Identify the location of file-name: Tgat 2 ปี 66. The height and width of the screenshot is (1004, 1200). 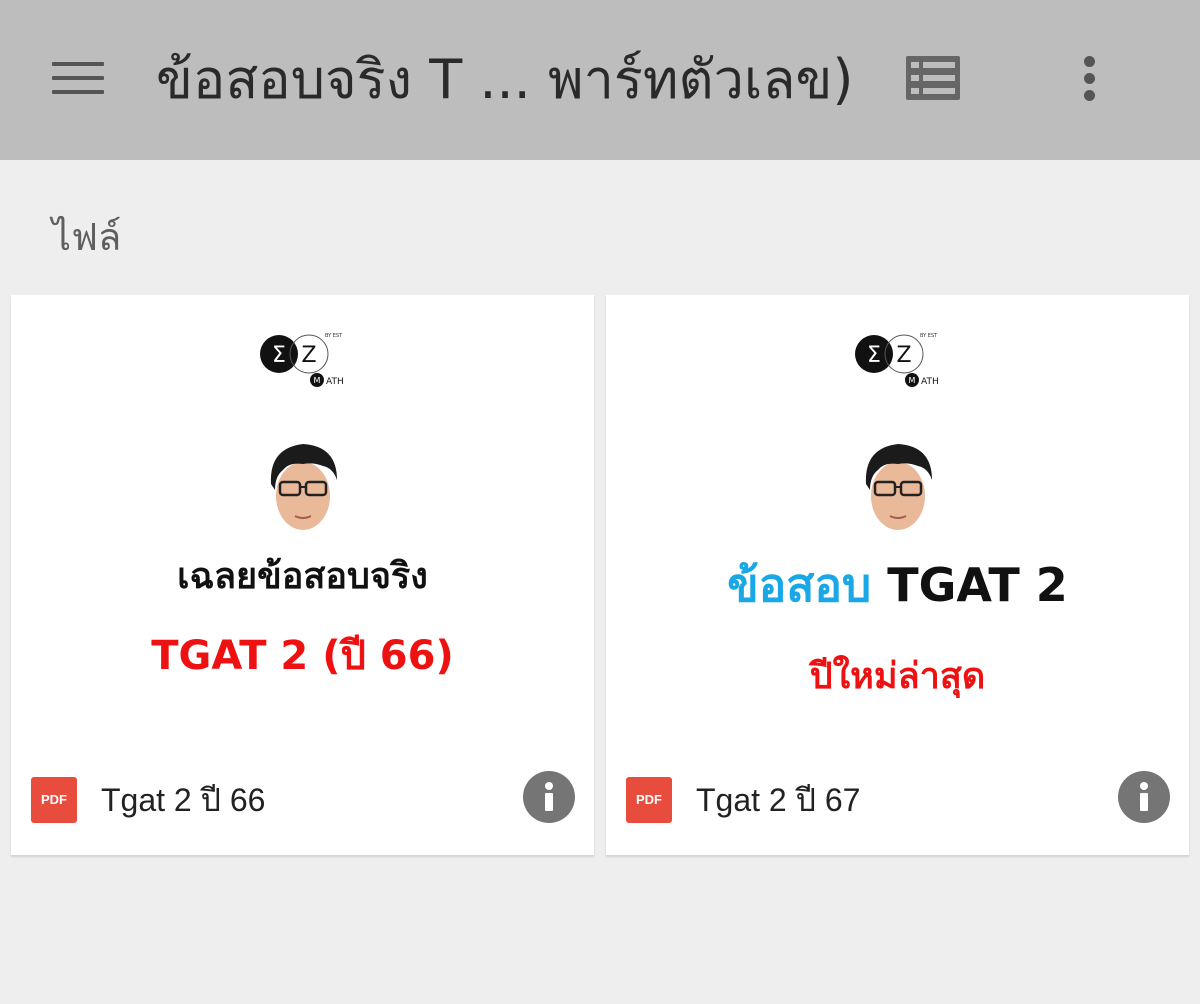
(183, 800).